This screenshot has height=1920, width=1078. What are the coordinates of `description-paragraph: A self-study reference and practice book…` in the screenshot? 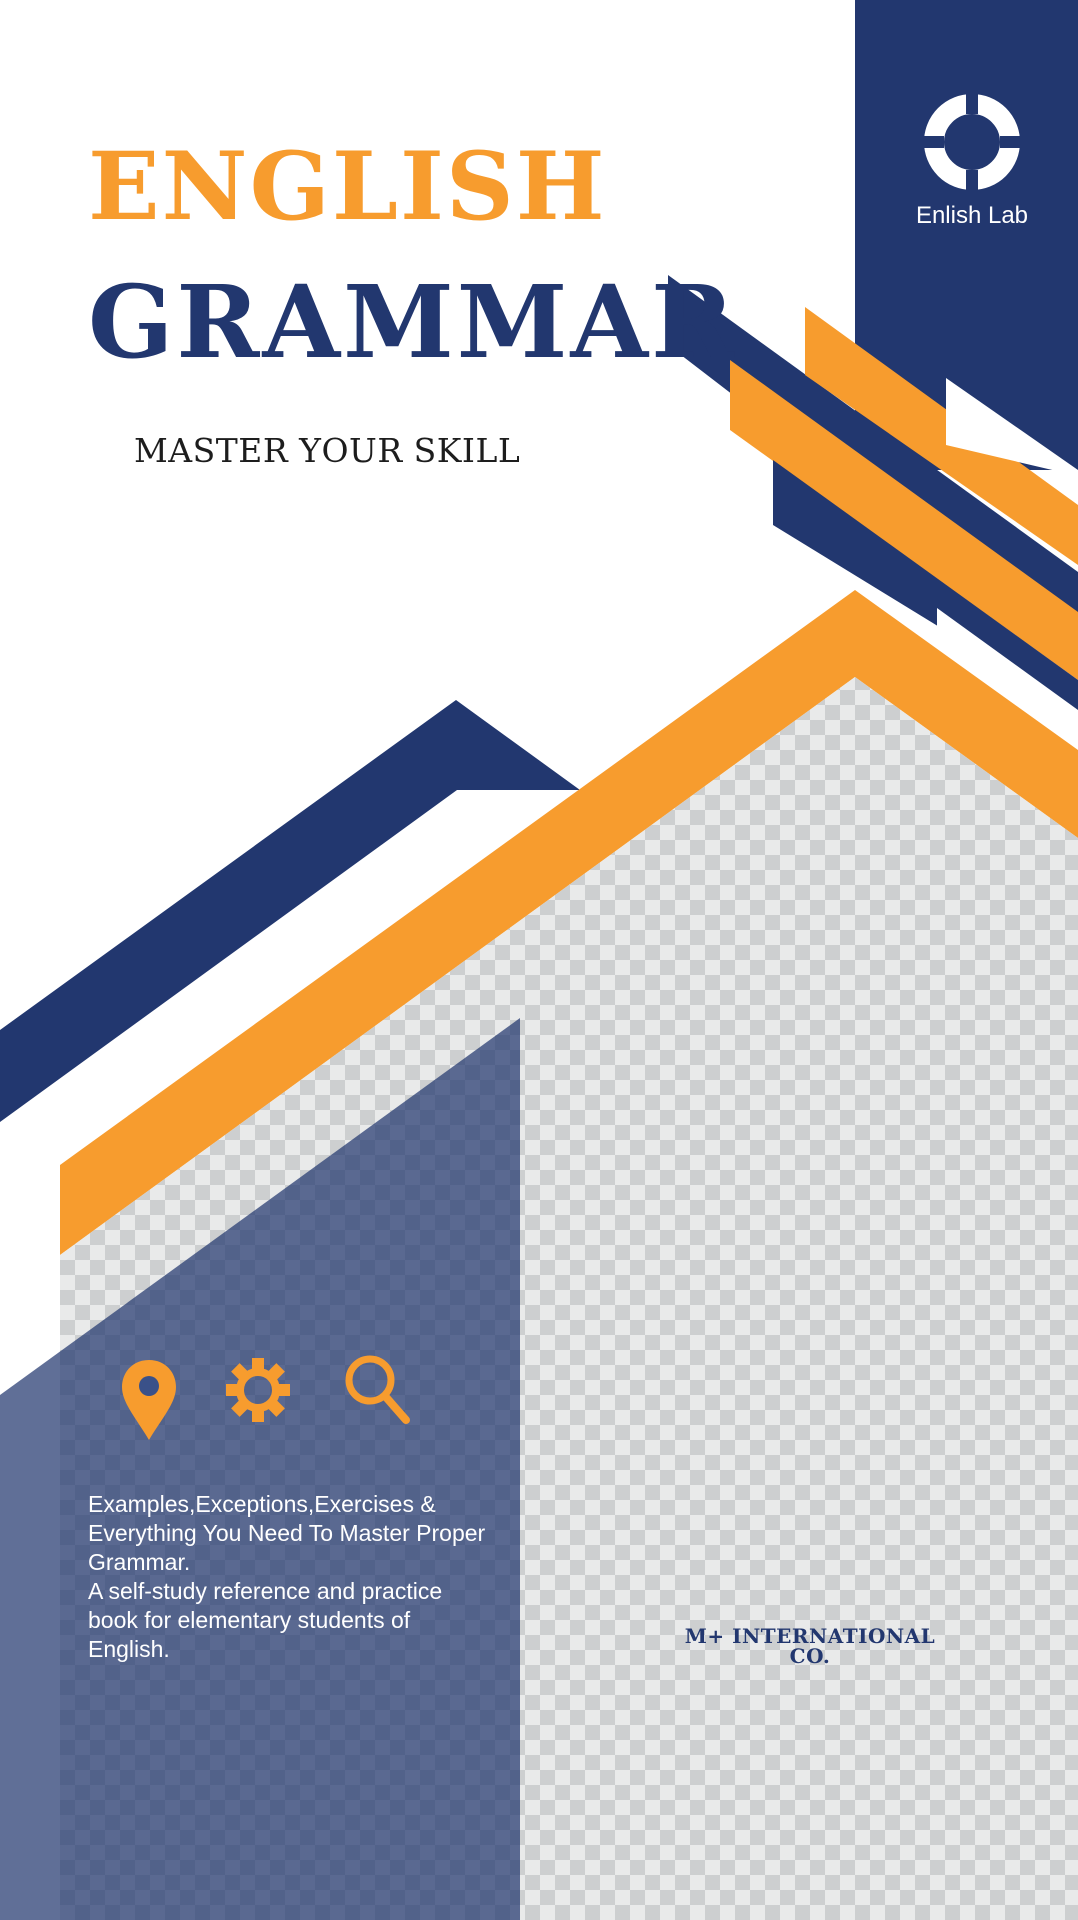 It's located at (265, 1620).